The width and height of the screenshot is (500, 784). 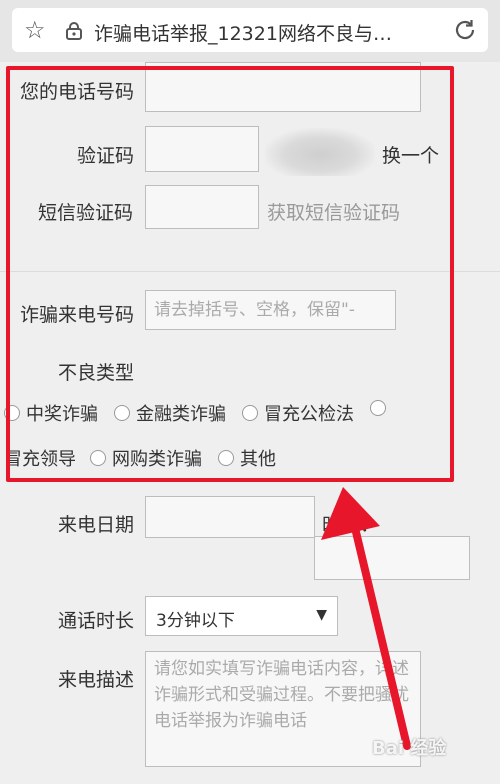 I want to click on type-option: 中奖诈骗, so click(x=51, y=413).